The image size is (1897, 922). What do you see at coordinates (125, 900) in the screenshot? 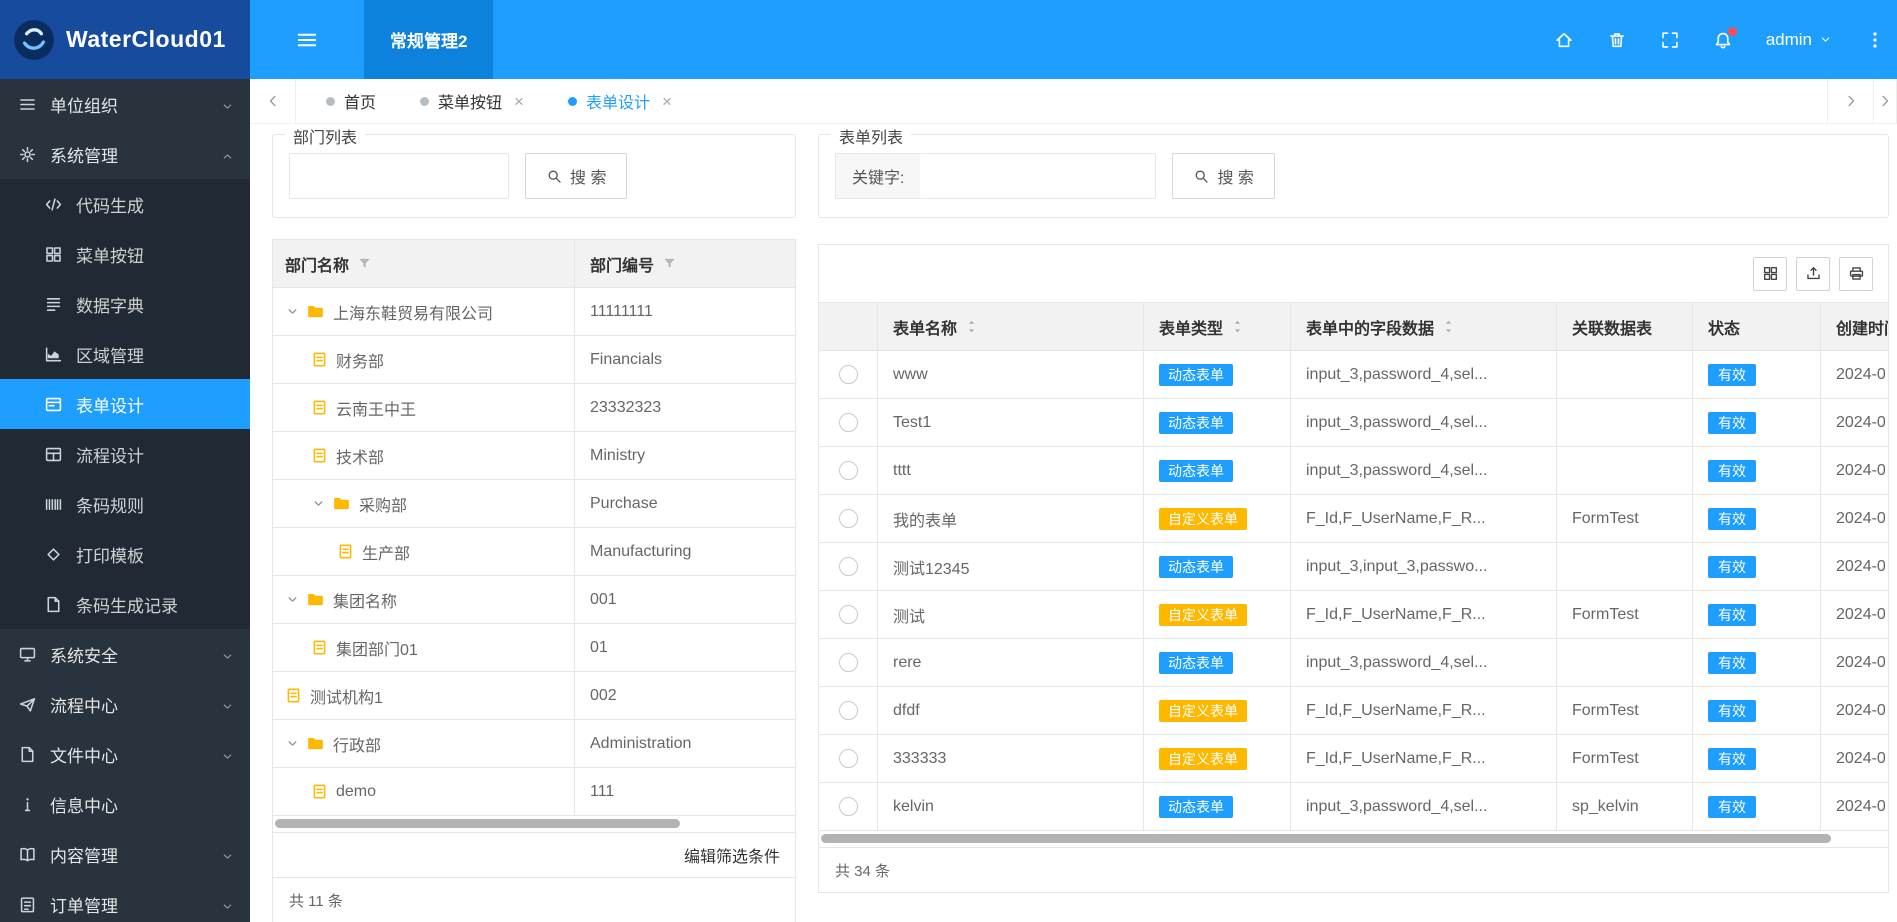
I see `sidebar-item: 订单管理` at bounding box center [125, 900].